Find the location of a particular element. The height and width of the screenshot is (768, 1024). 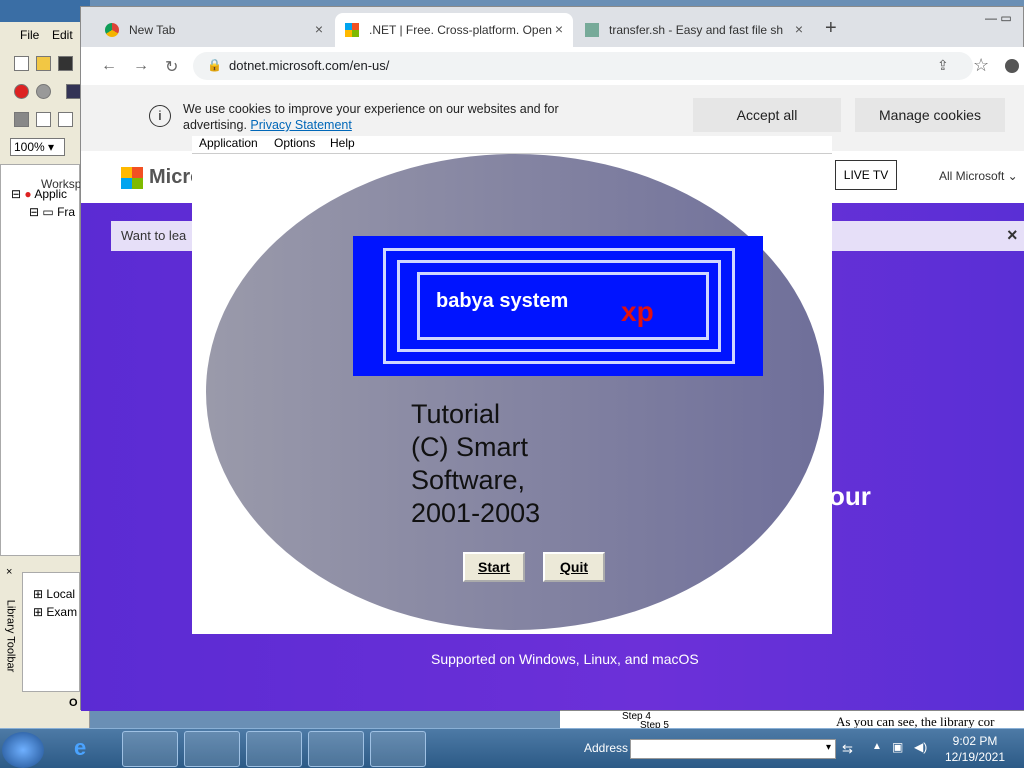

network-icon: ▣ is located at coordinates (897, 747).